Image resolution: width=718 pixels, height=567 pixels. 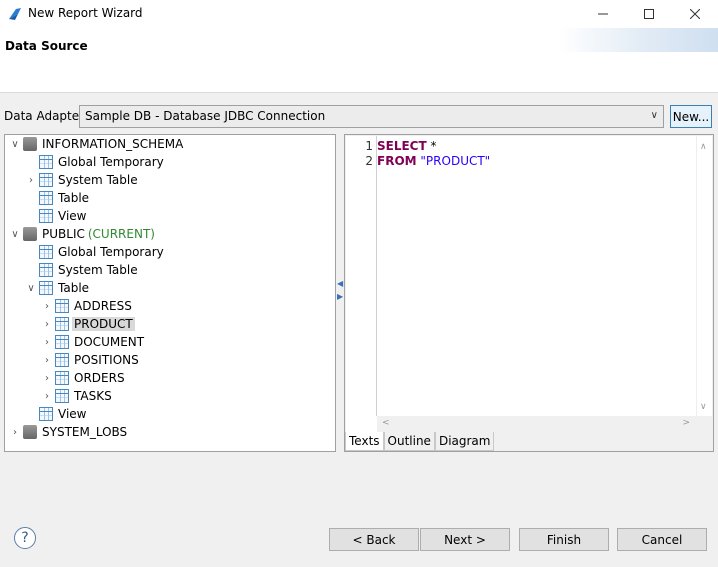 What do you see at coordinates (93, 342) in the screenshot?
I see `table-row: › DOCUMENT` at bounding box center [93, 342].